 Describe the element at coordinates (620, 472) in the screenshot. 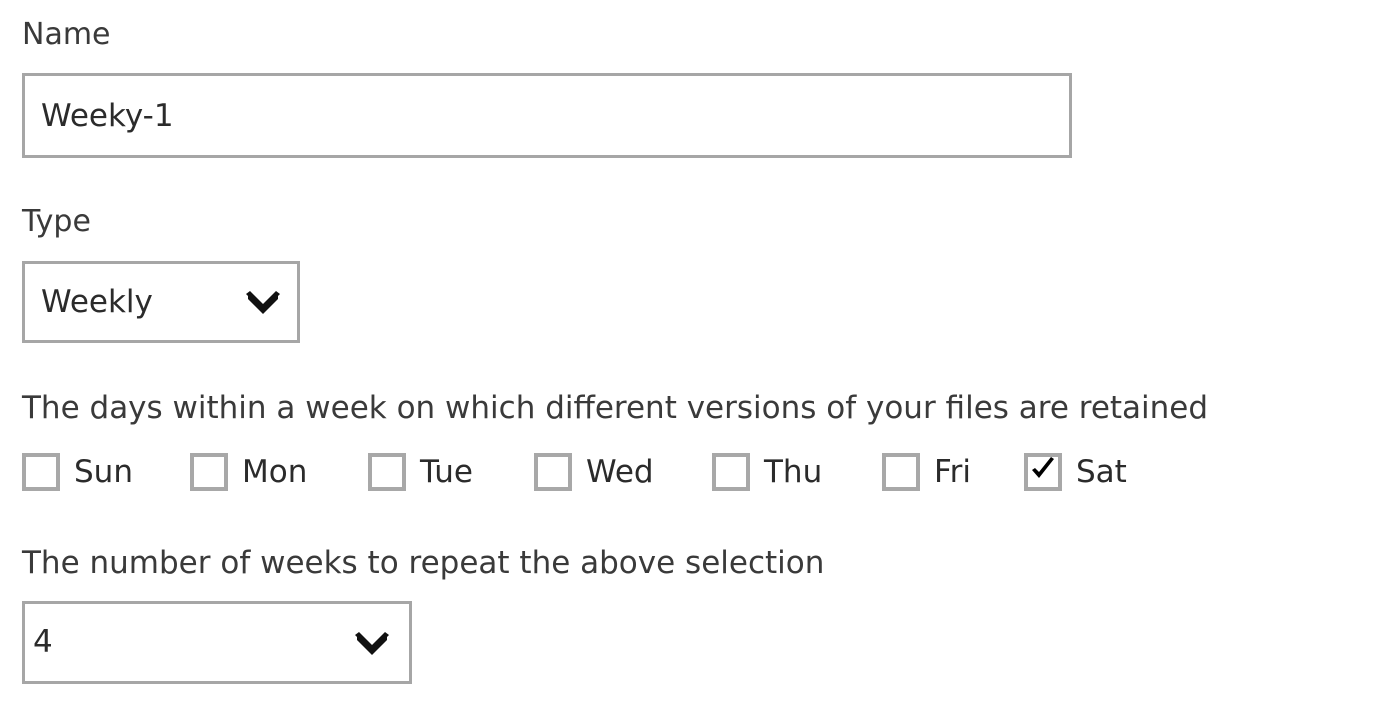

I see `day-label-wed: Wed` at that location.